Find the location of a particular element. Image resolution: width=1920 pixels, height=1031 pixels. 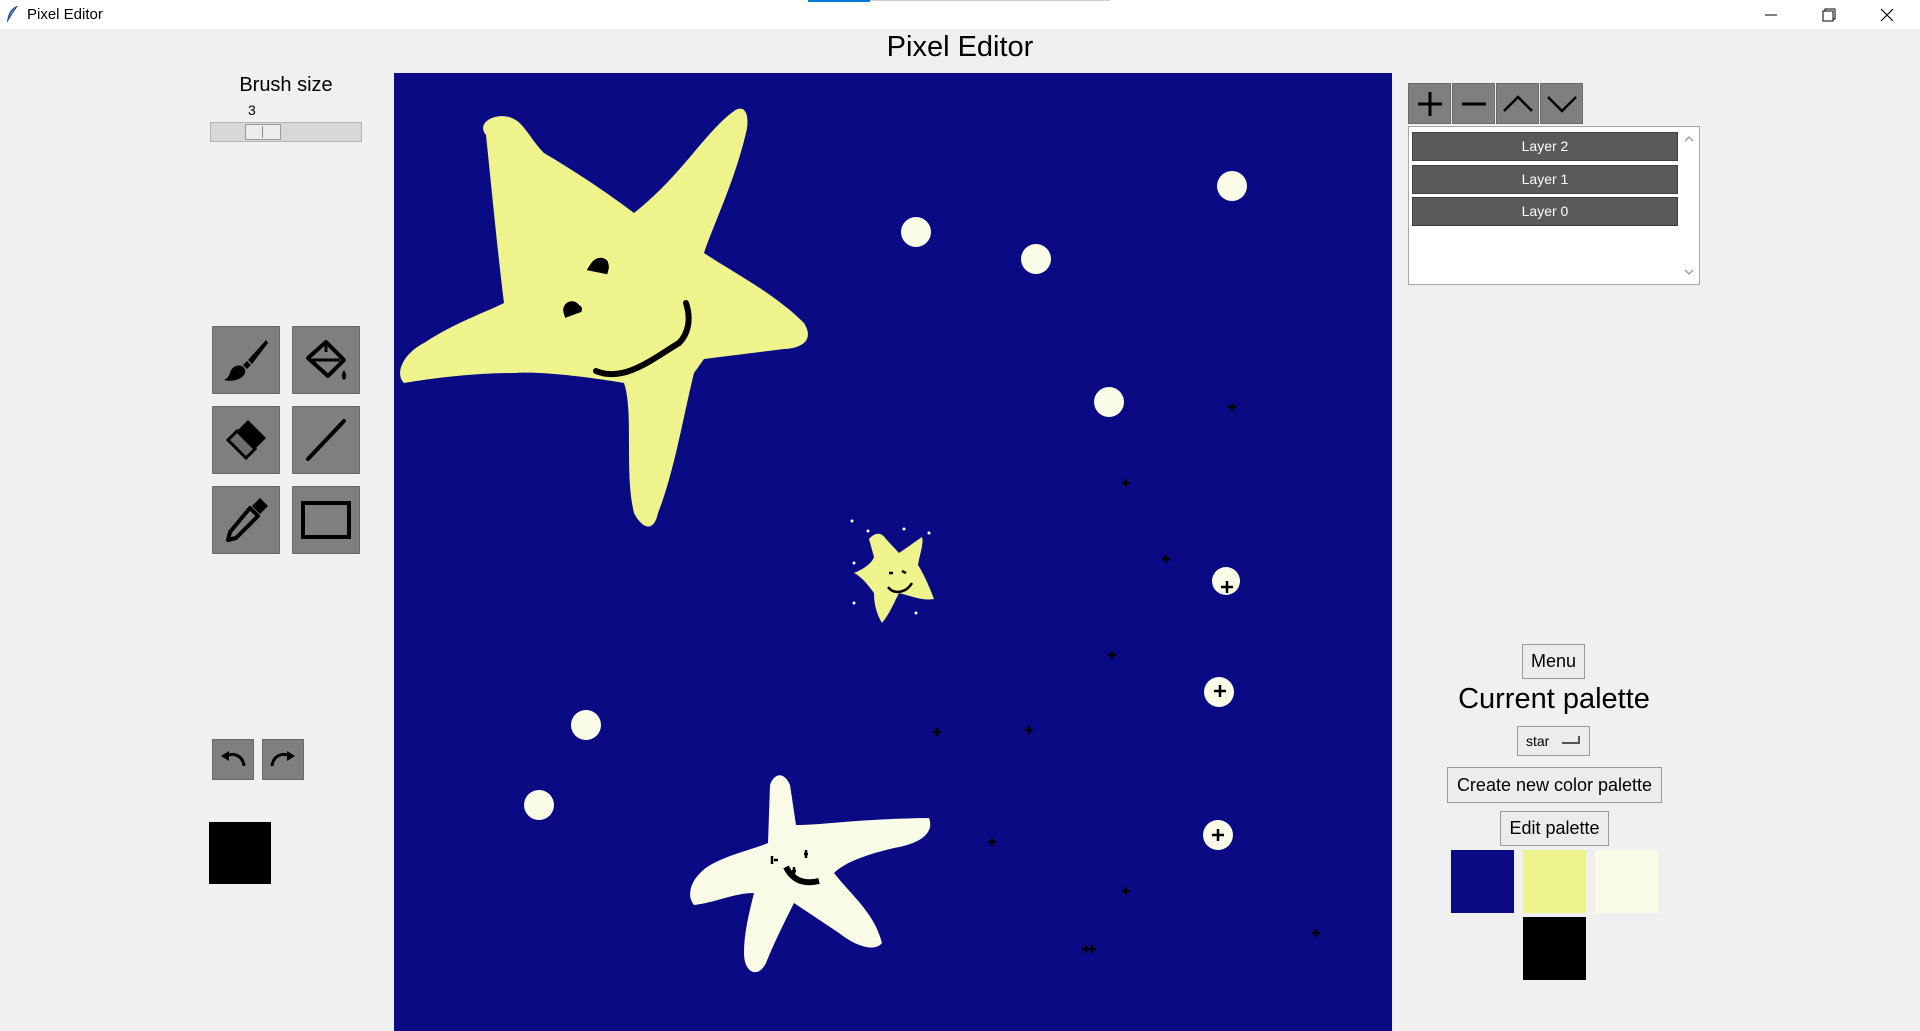

layer-list: Layer 2 Layer 1 Layer 0 is located at coordinates (1554, 205).